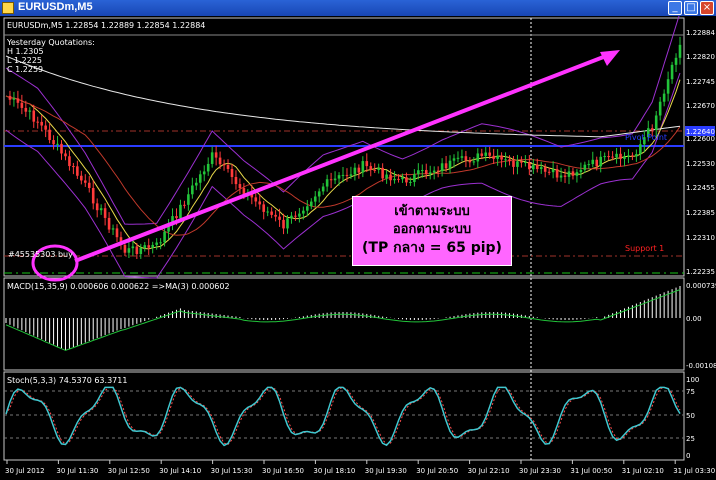 The height and width of the screenshot is (480, 716). Describe the element at coordinates (77, 471) in the screenshot. I see `time-axis-label: 30 Jul 11:30` at that location.